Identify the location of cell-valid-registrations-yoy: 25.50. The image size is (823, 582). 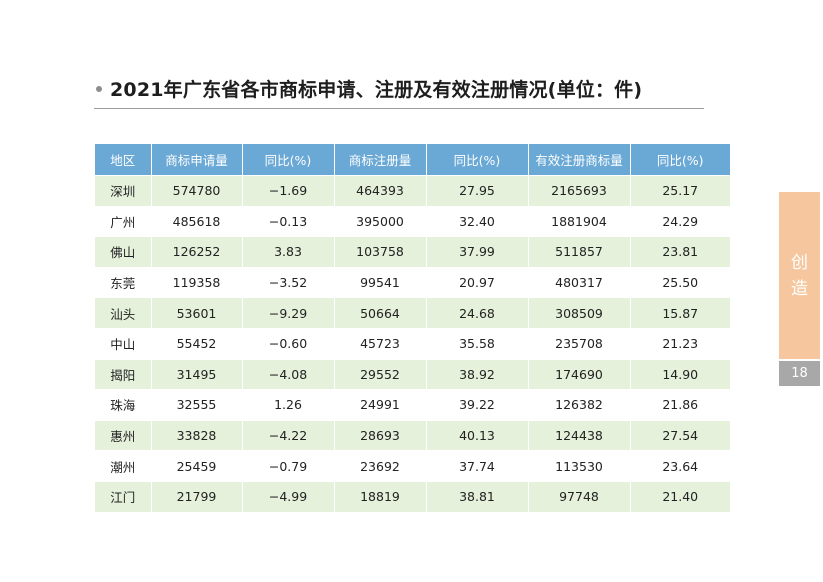
(680, 282).